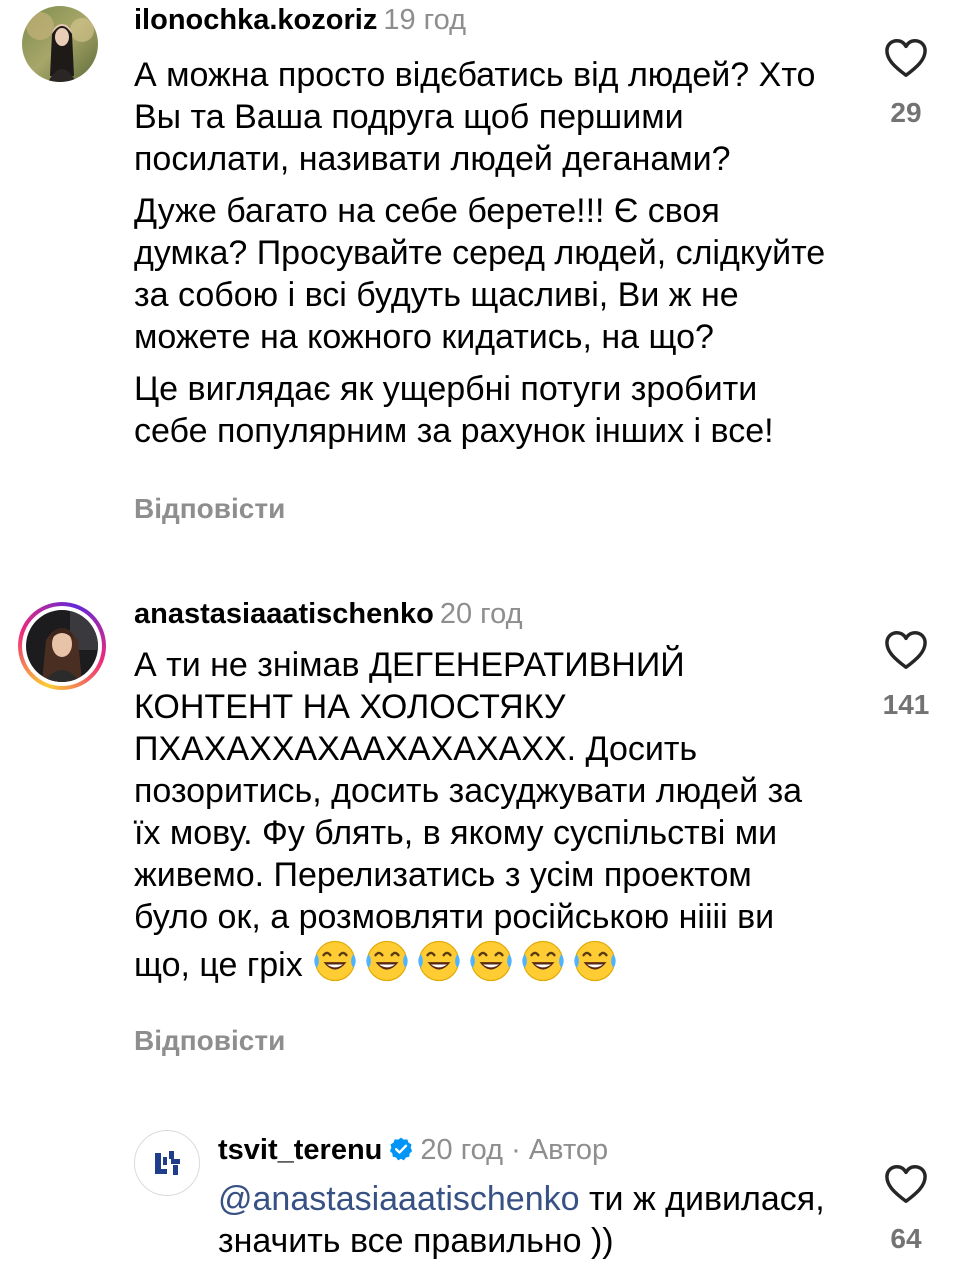  What do you see at coordinates (906, 675) in the screenshot?
I see `like-column: 141` at bounding box center [906, 675].